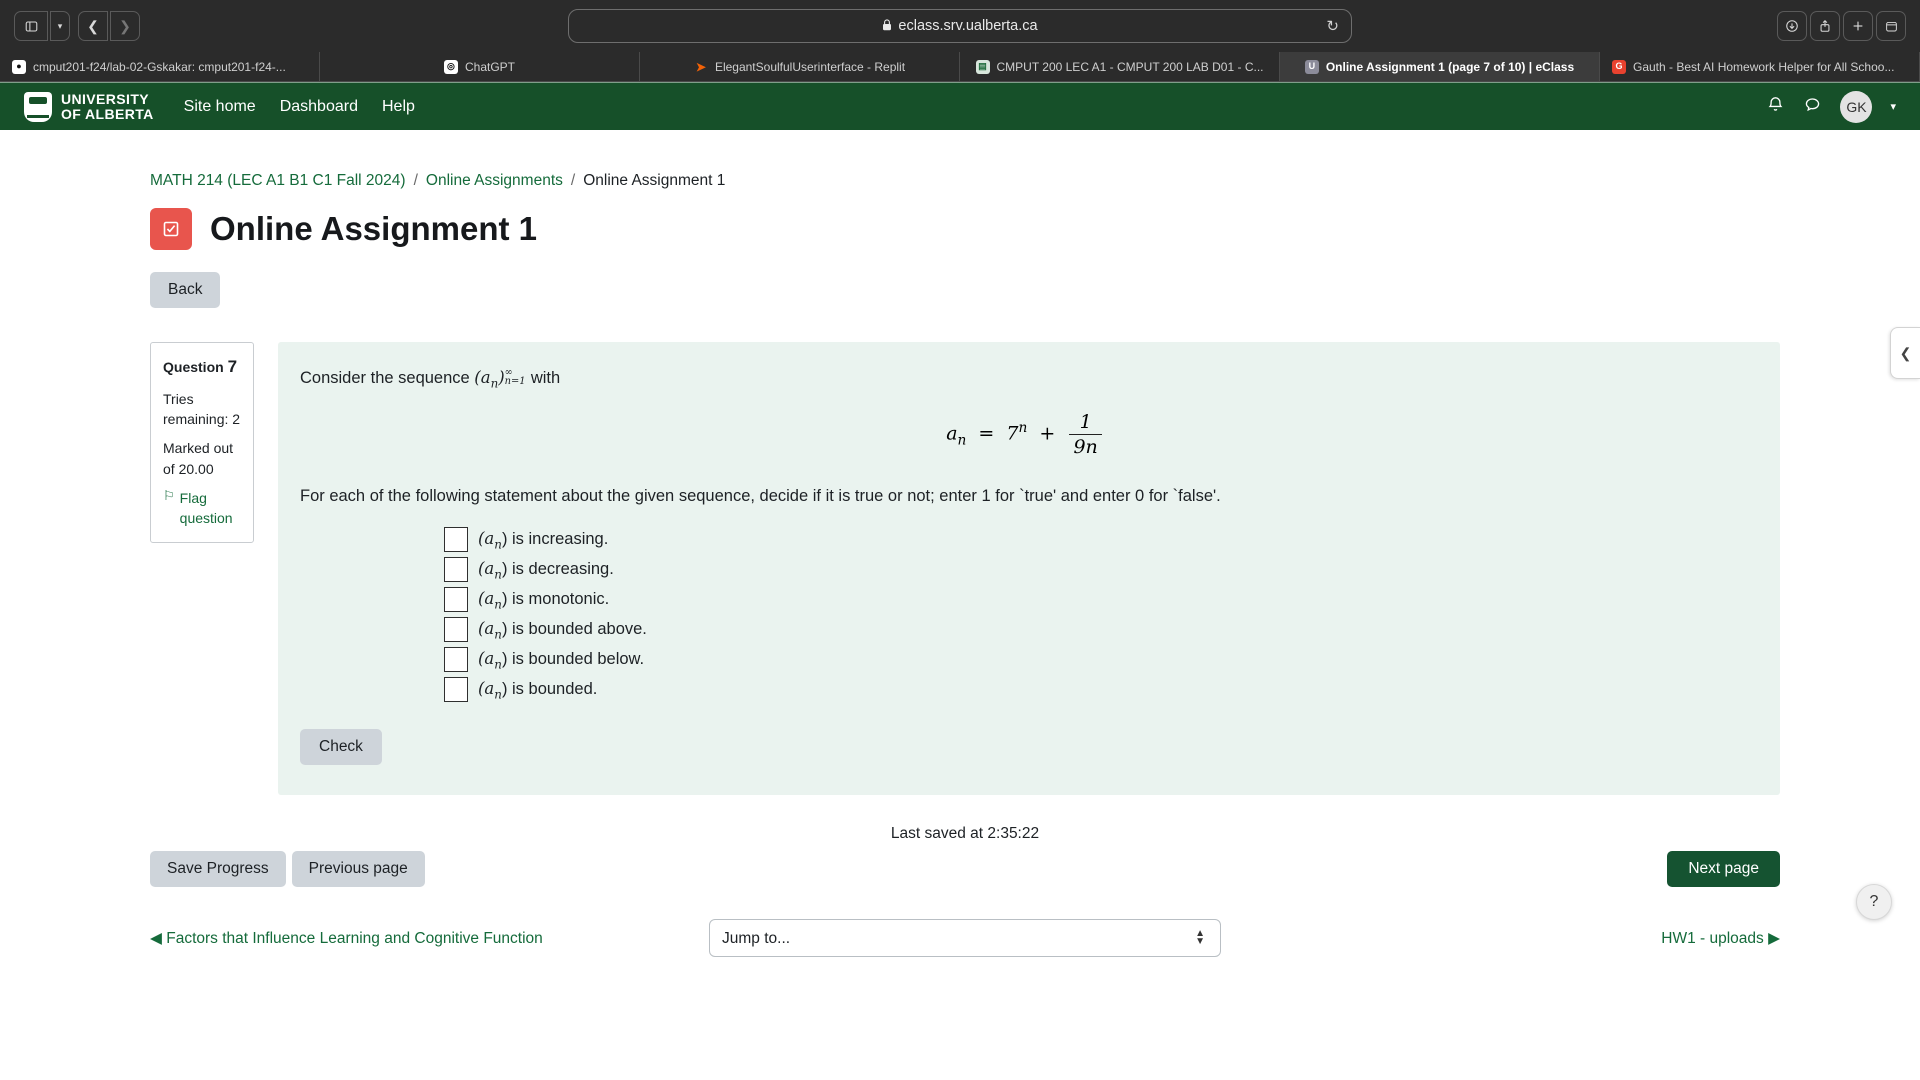 This screenshot has width=1920, height=1080. Describe the element at coordinates (965, 868) in the screenshot. I see `page-nav-row: Save Progress Previous page Next page` at that location.